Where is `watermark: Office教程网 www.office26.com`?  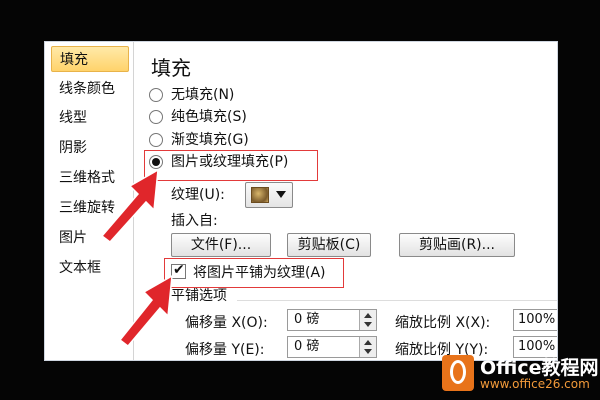
watermark: Office教程网 www.office26.com is located at coordinates (516, 376).